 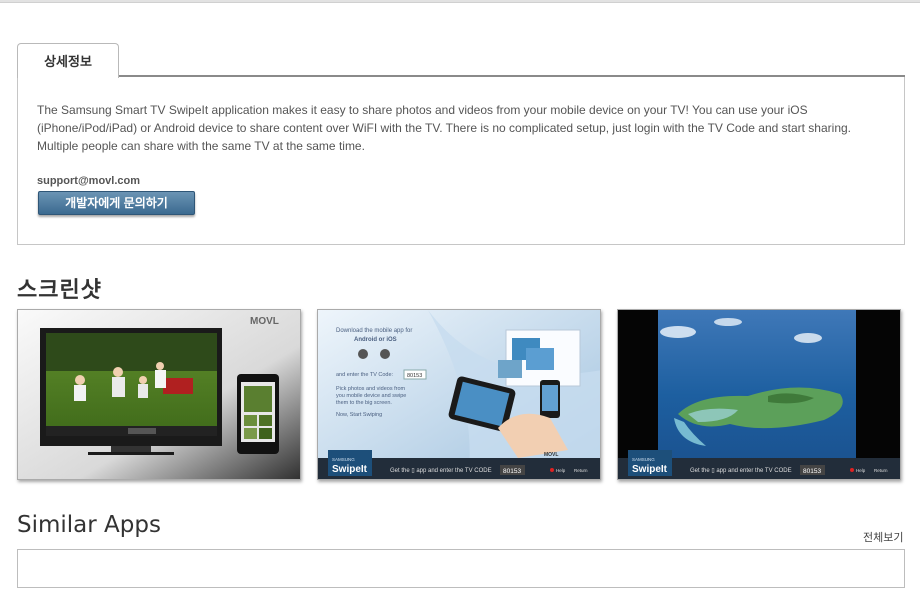 I want to click on promo-line-5: Pick photos and videos from, so click(x=371, y=389).